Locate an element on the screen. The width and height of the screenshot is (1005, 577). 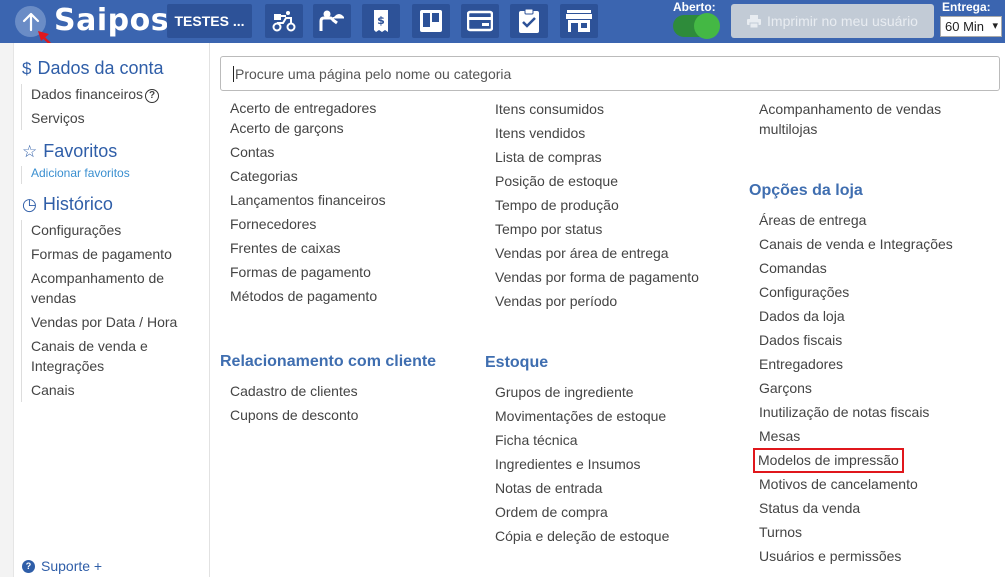
support-link: ? Suporte + is located at coordinates (62, 566).